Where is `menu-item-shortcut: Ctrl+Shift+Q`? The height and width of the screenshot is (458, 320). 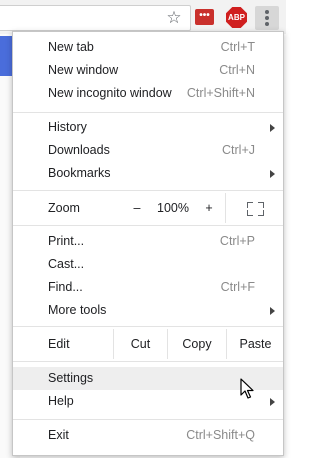
menu-item-shortcut: Ctrl+Shift+Q is located at coordinates (220, 435).